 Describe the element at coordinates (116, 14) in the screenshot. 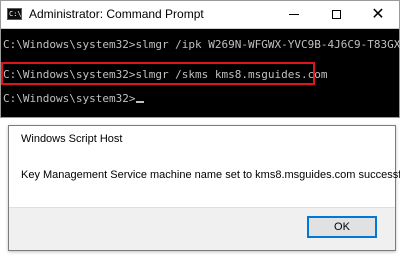

I see `window-title: Administrator: Command Prompt` at that location.